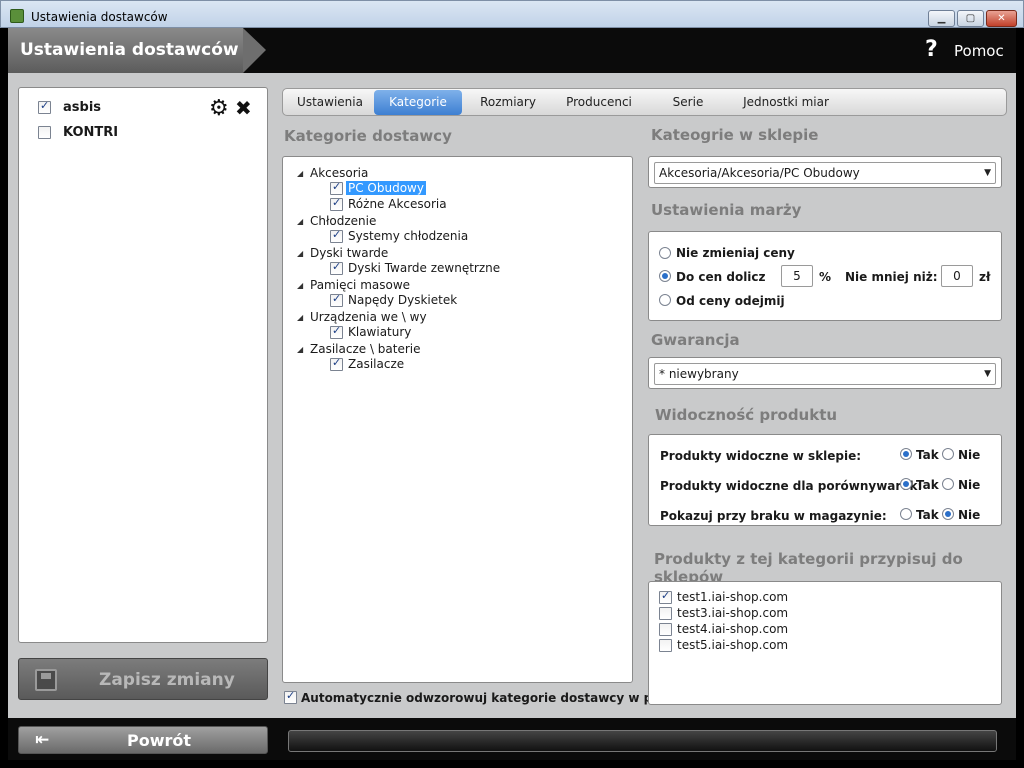  Describe the element at coordinates (330, 102) in the screenshot. I see `tab-ustawienia: Ustawienia` at that location.